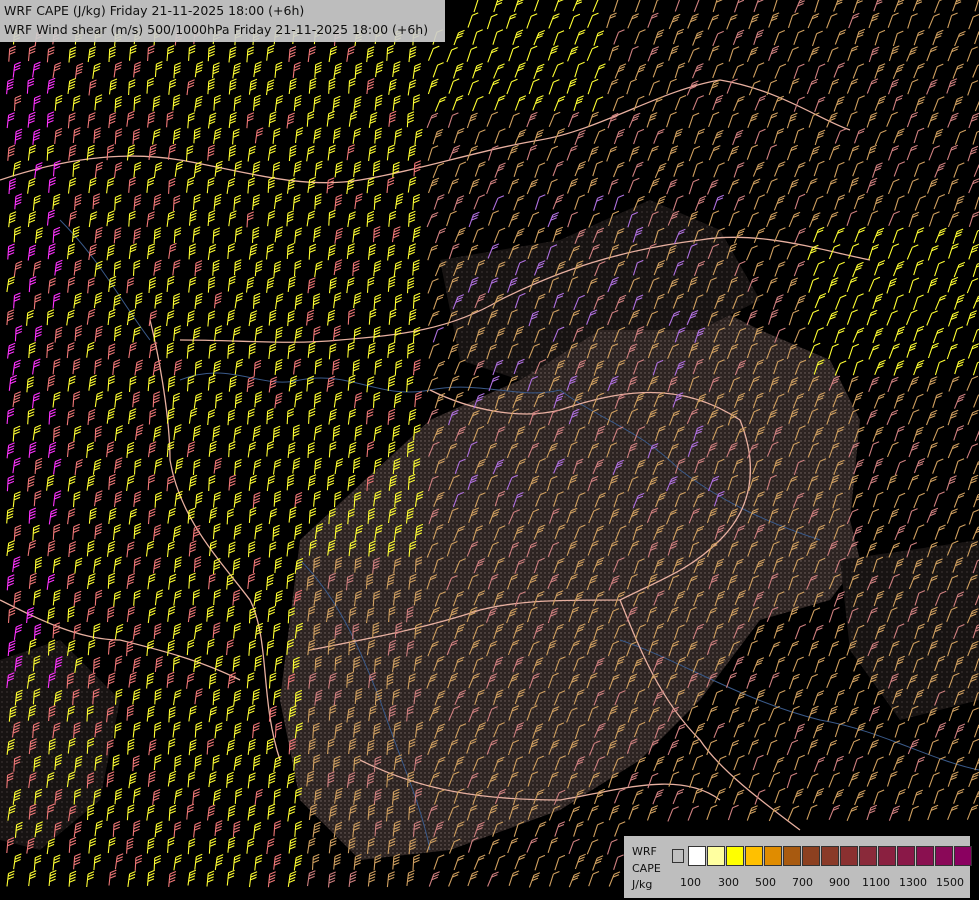 Image resolution: width=979 pixels, height=900 pixels. I want to click on legend-tick: 700, so click(802, 882).